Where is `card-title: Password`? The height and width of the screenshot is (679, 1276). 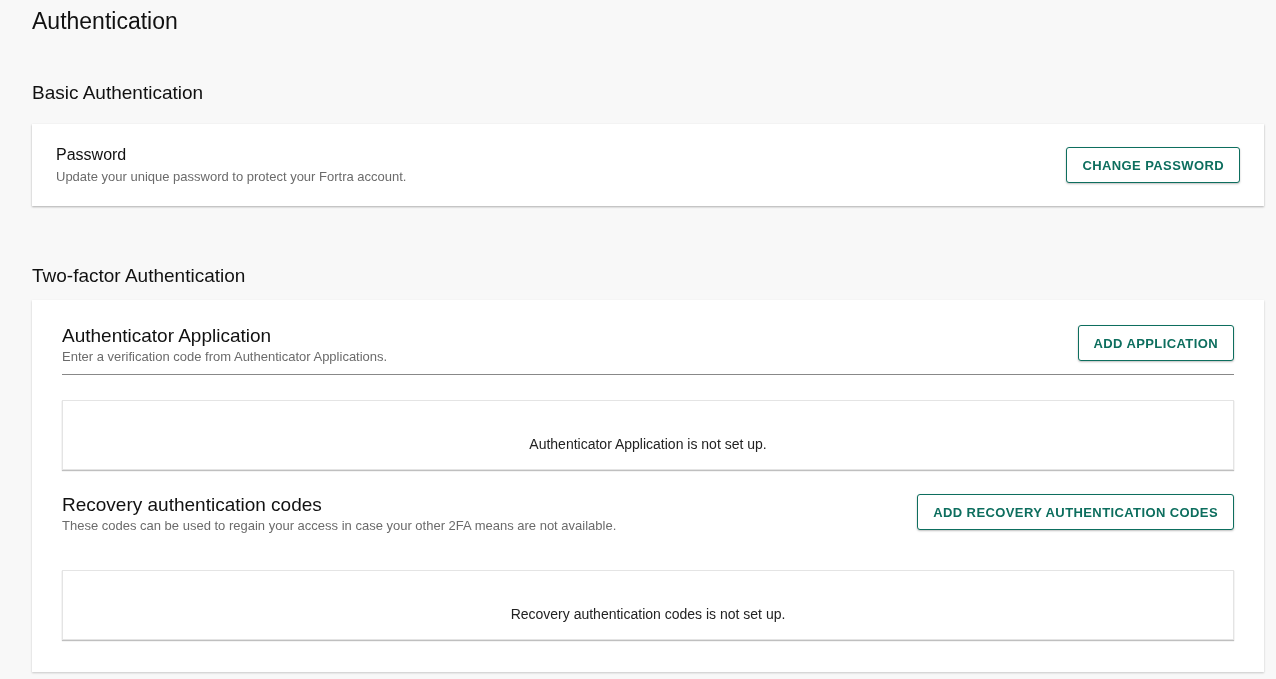 card-title: Password is located at coordinates (92, 155).